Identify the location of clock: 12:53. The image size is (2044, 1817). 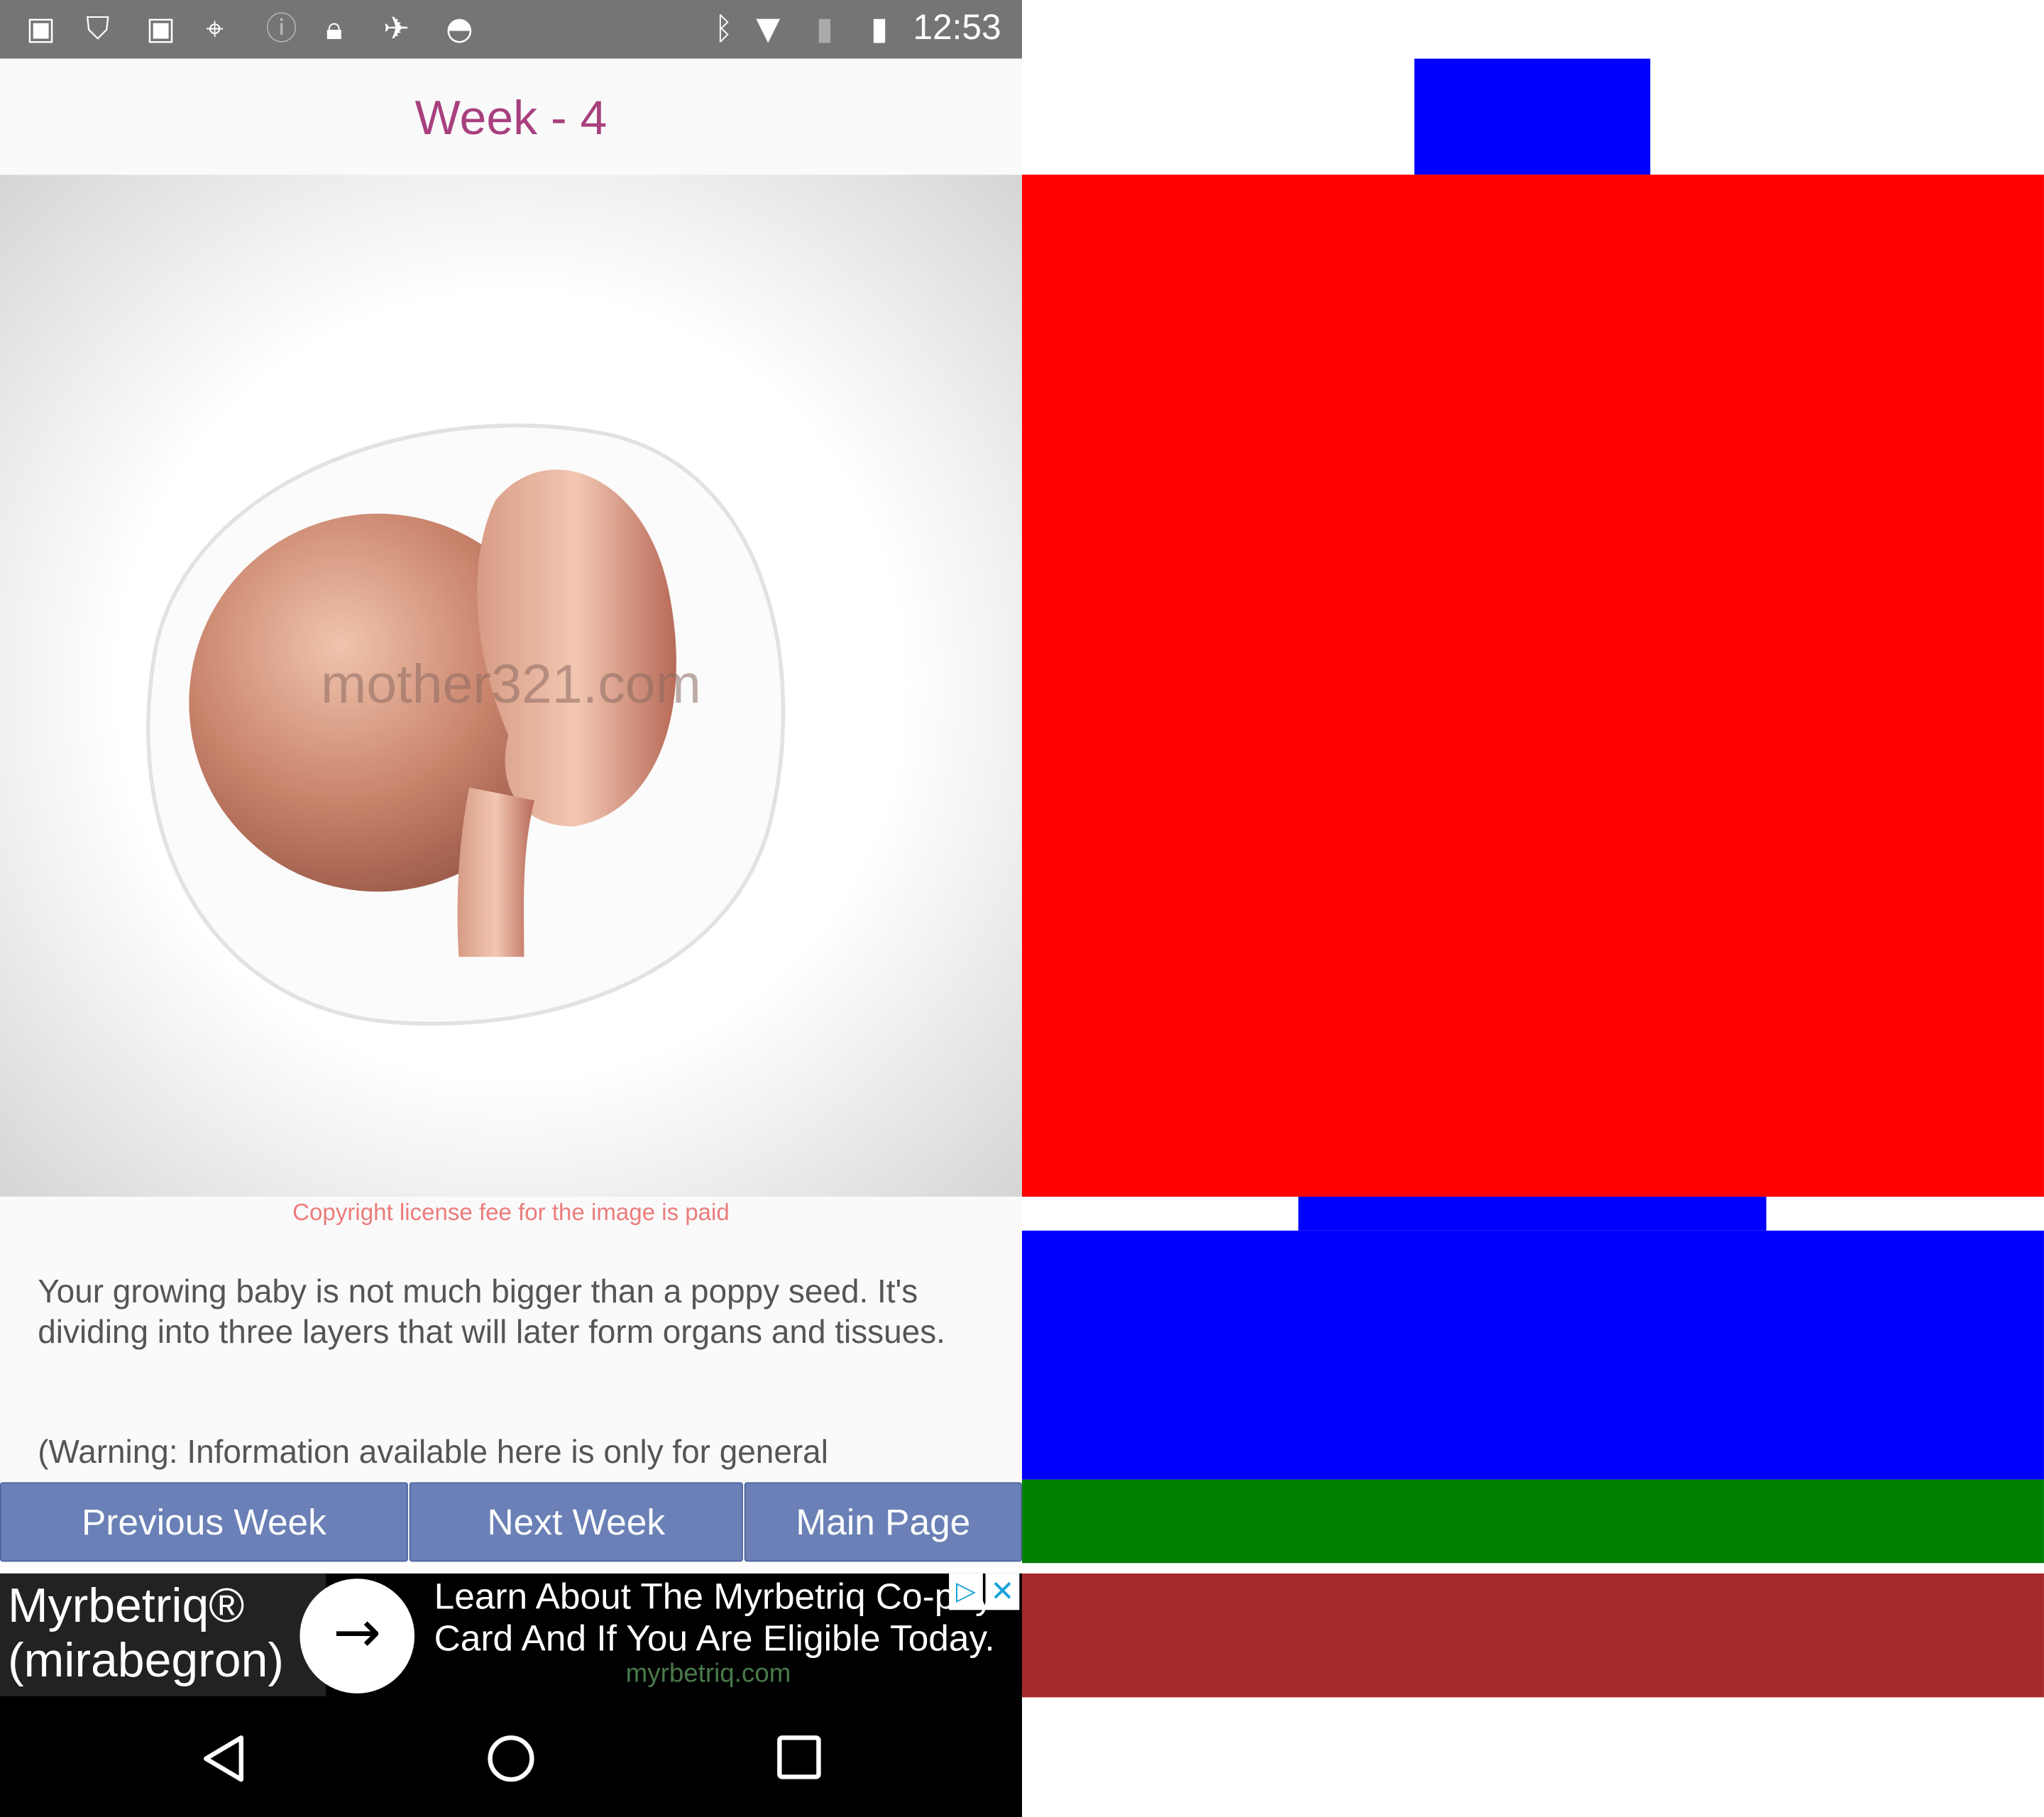
(957, 28).